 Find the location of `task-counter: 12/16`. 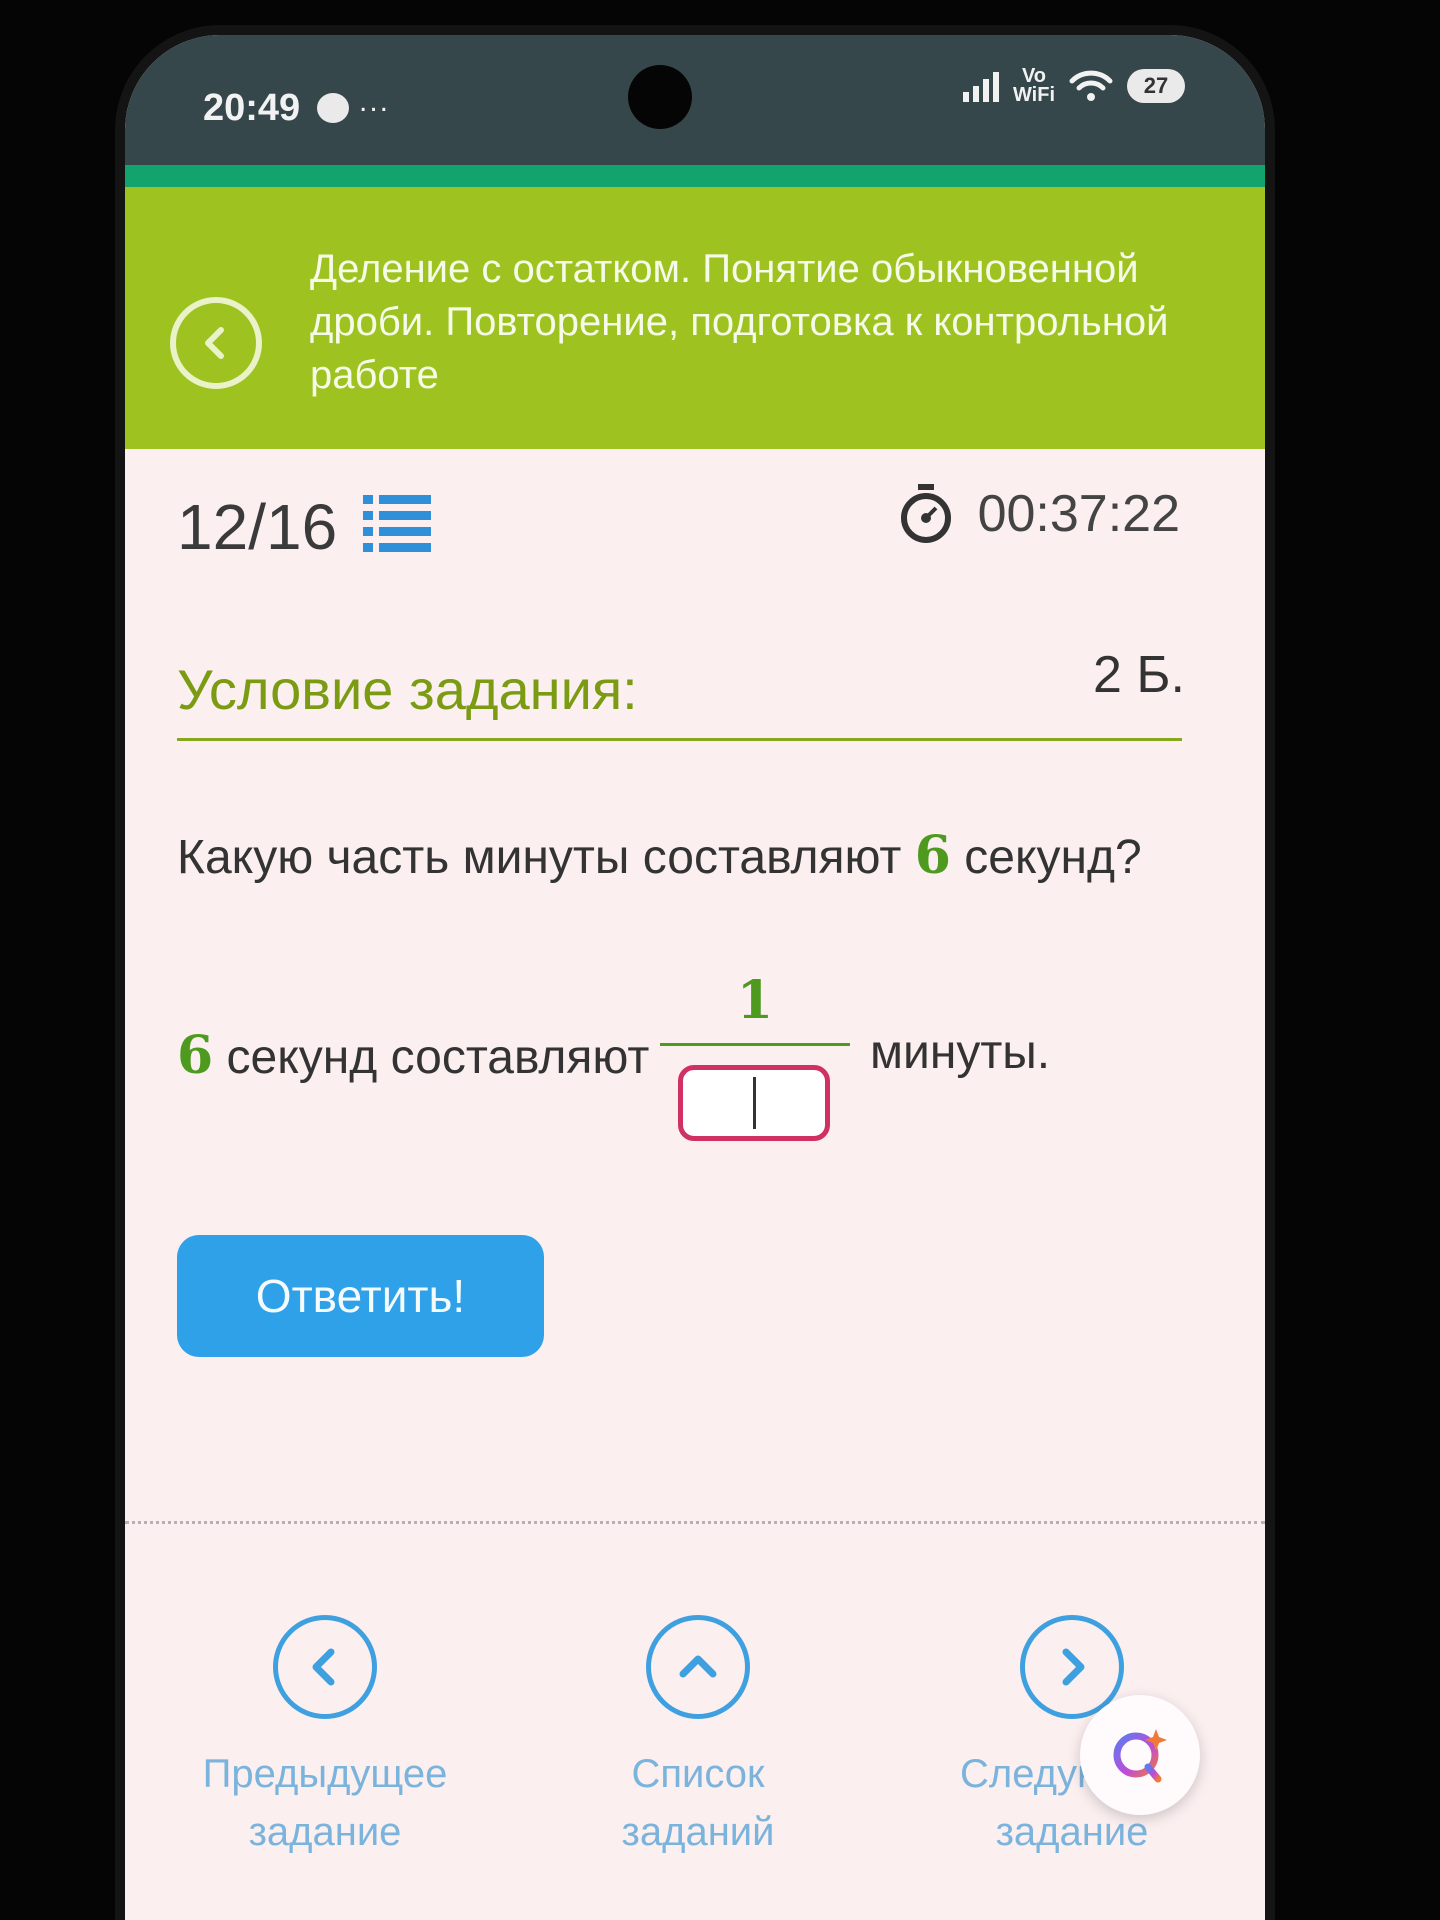

task-counter: 12/16 is located at coordinates (257, 527).